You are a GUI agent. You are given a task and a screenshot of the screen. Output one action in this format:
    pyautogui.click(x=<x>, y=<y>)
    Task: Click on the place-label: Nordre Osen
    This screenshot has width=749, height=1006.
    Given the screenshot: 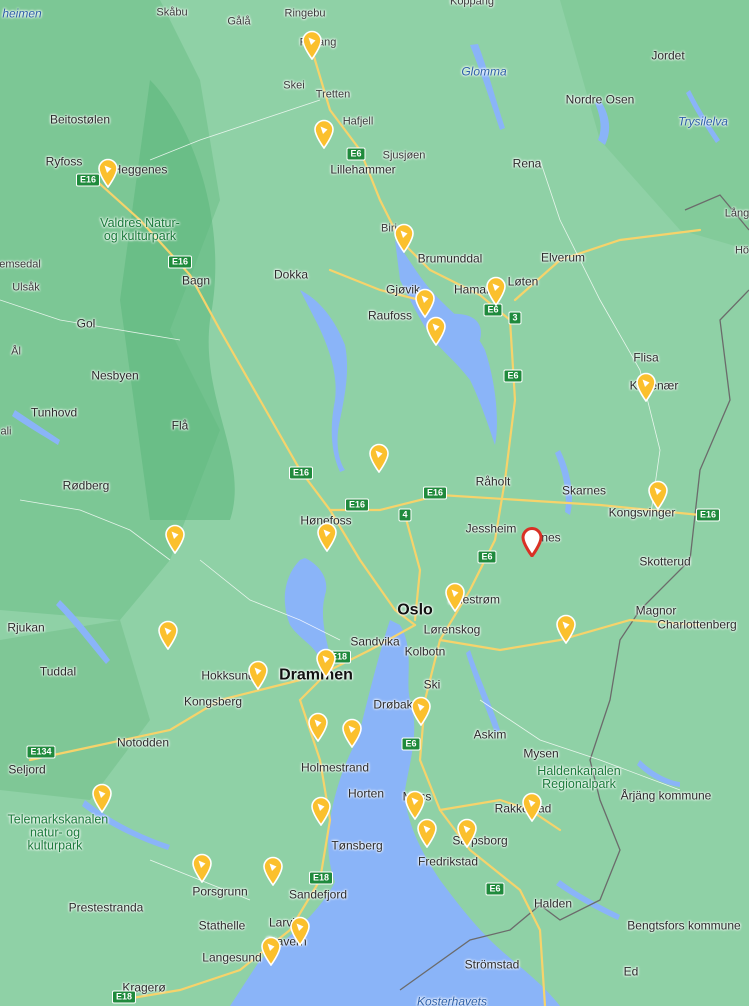 What is the action you would take?
    pyautogui.click(x=600, y=99)
    